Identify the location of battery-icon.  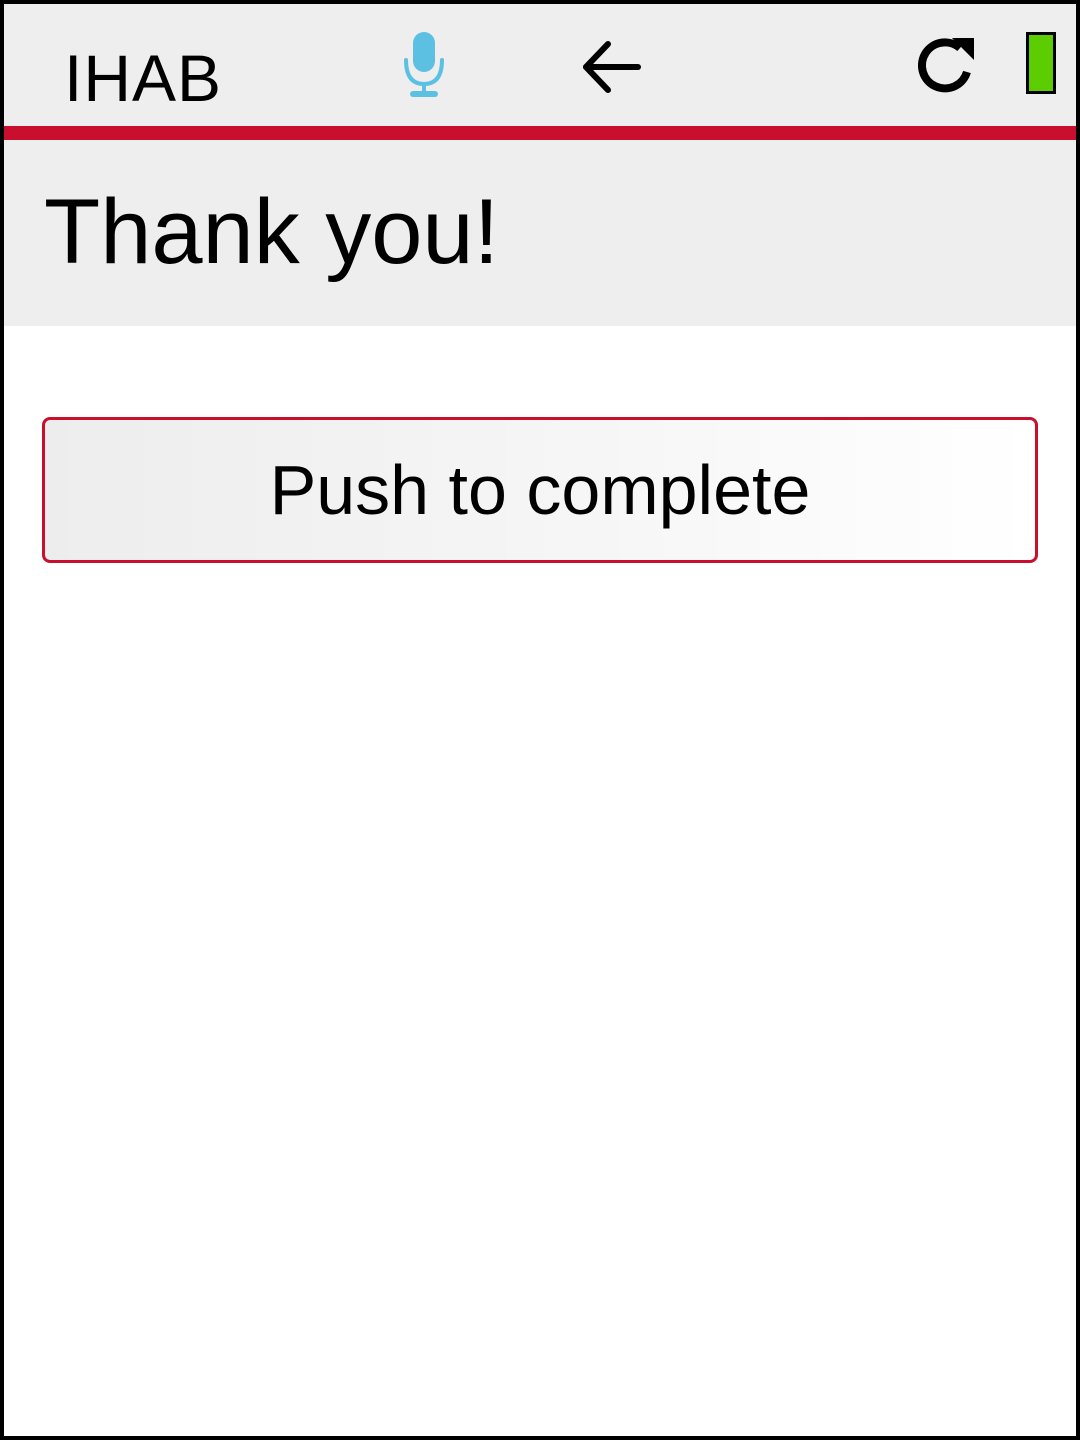
(1041, 63).